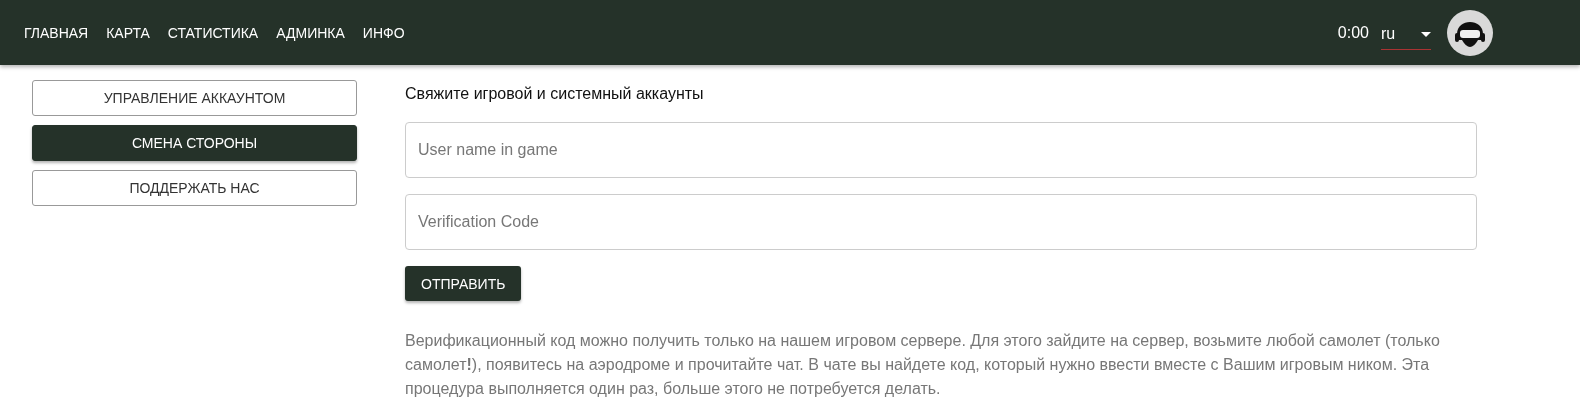  What do you see at coordinates (1426, 34) in the screenshot?
I see `caret-icon` at bounding box center [1426, 34].